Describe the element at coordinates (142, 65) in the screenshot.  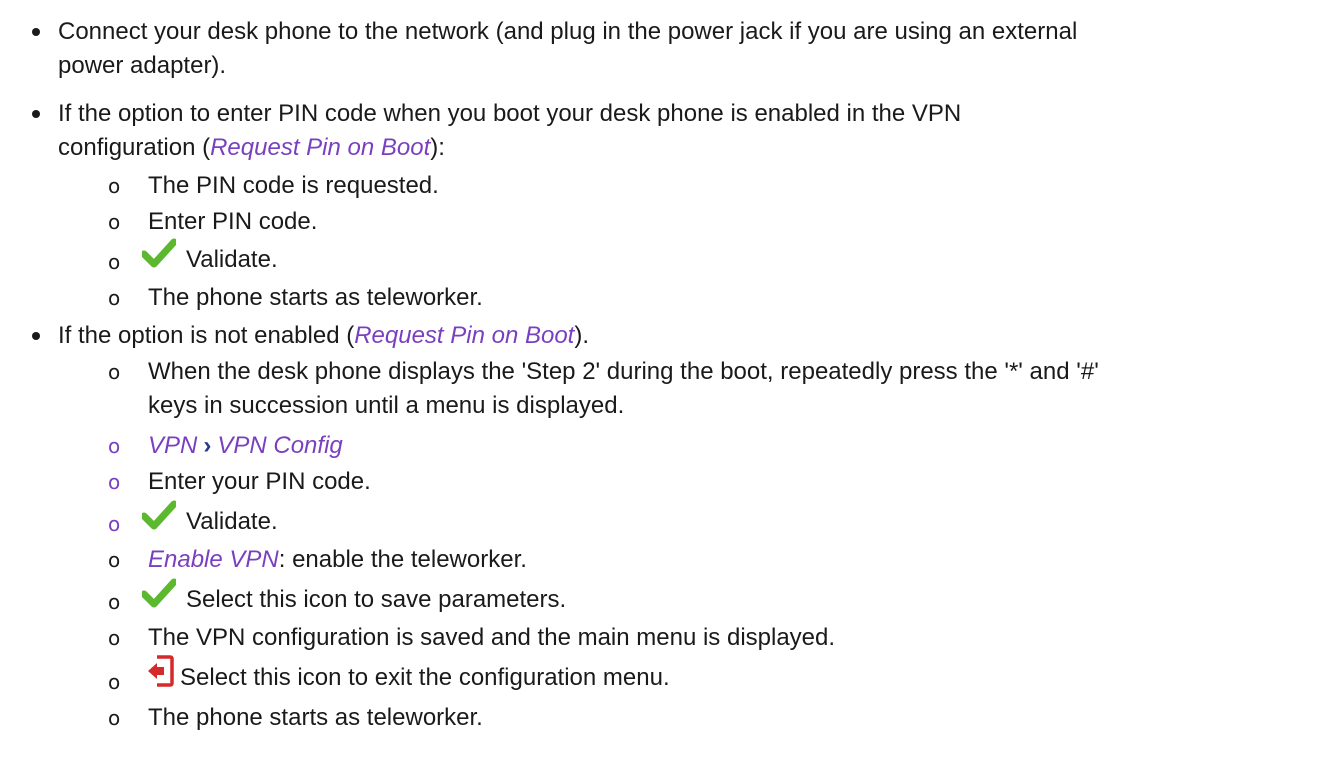
I see `item-1-line-2: power adapter).` at that location.